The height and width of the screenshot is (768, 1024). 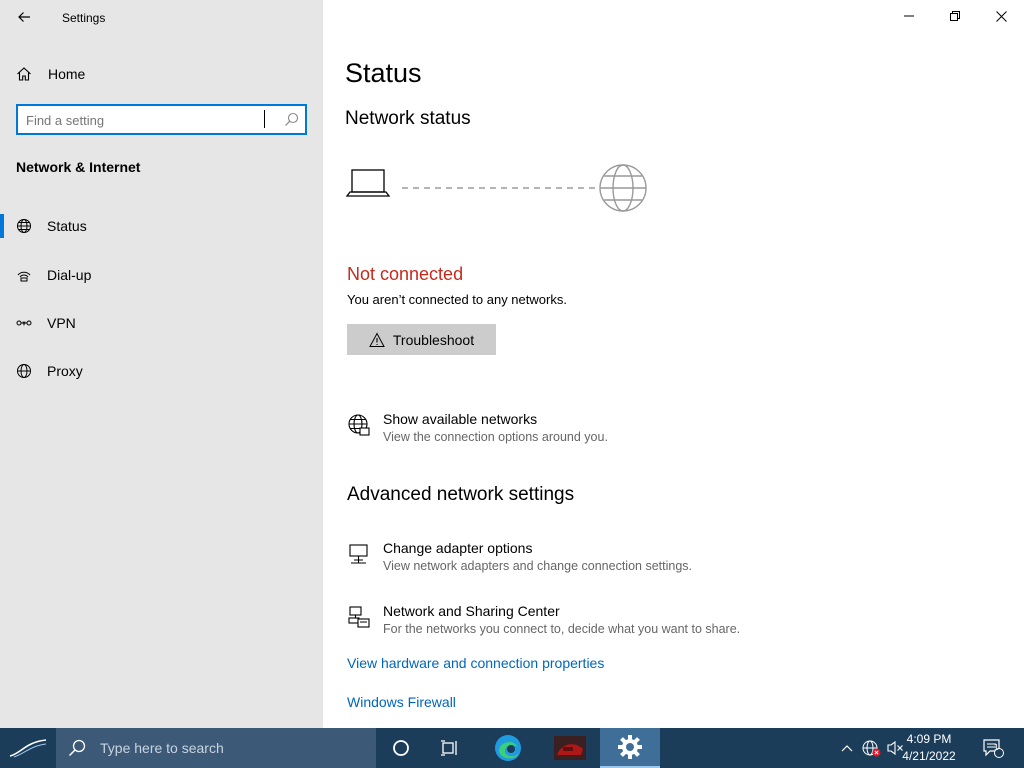 What do you see at coordinates (161, 323) in the screenshot?
I see `sidebar-item-vpn: VPN` at bounding box center [161, 323].